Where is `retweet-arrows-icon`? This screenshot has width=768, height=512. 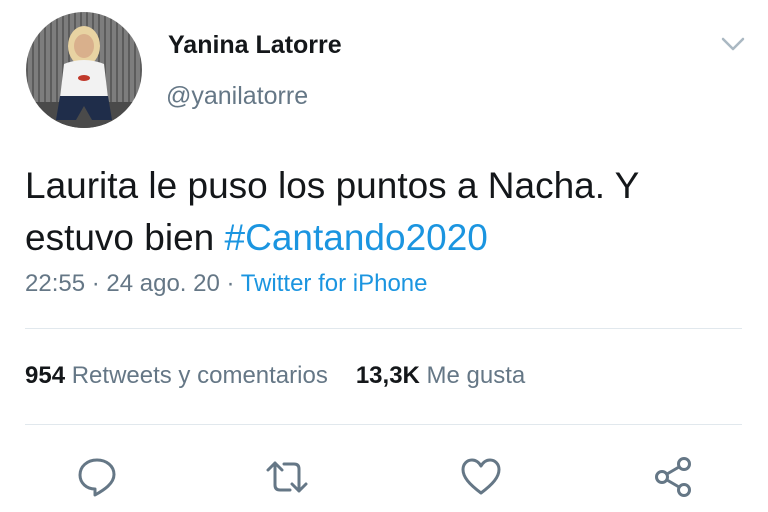
retweet-arrows-icon is located at coordinates (287, 477).